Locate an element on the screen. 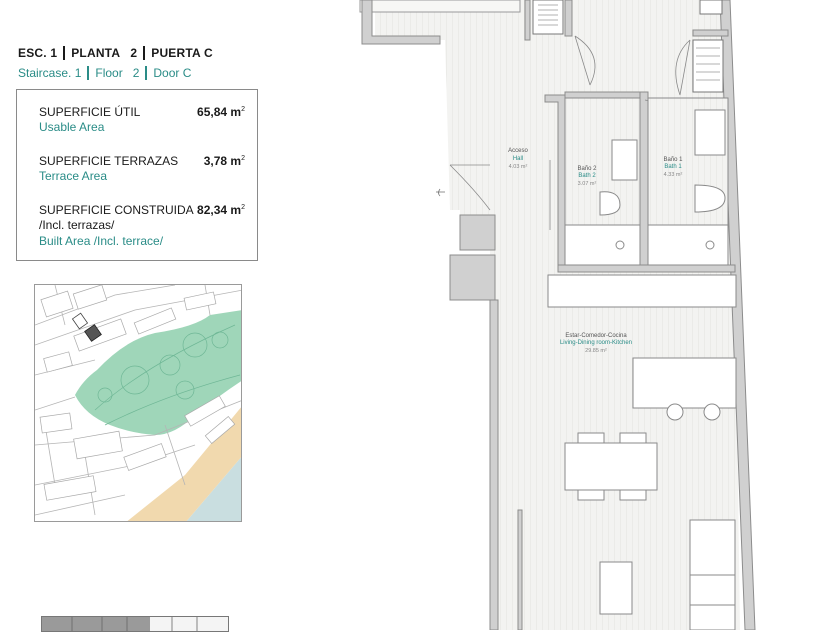 The image size is (840, 632). bath-1-label-en: Bath 1 is located at coordinates (673, 167).